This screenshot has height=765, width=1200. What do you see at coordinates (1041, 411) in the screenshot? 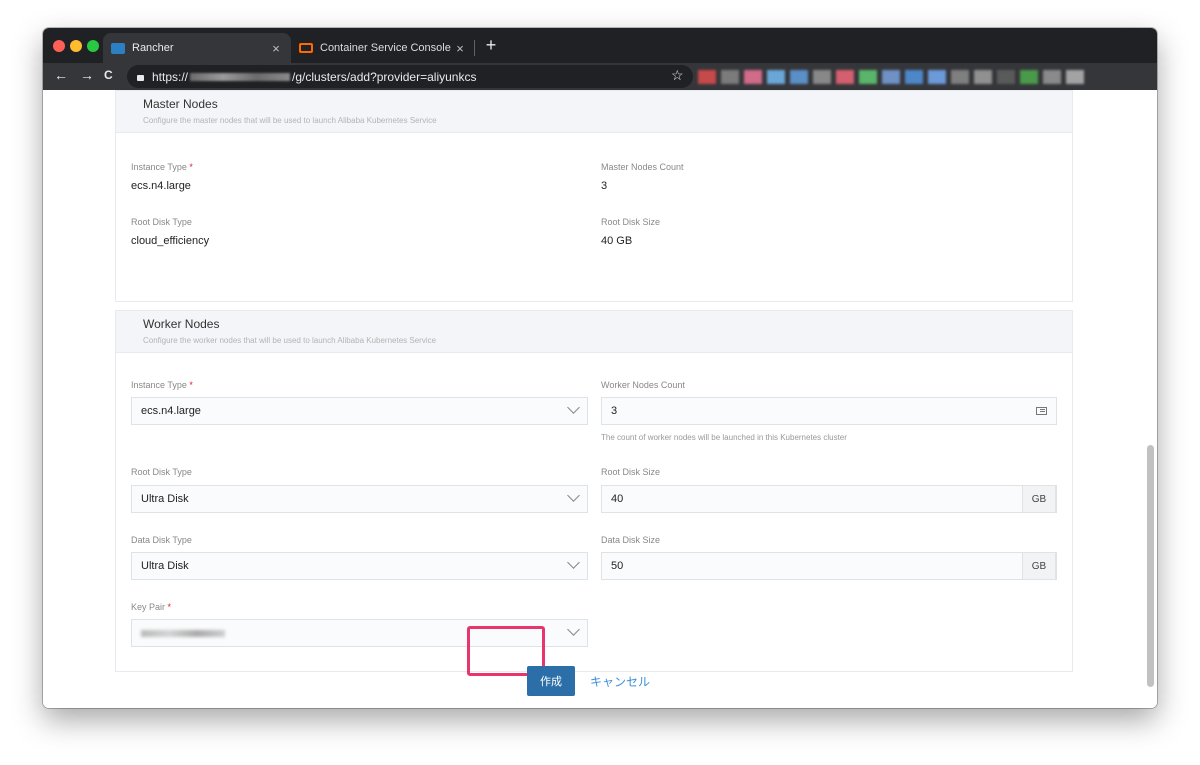
I see `number-input-icon` at bounding box center [1041, 411].